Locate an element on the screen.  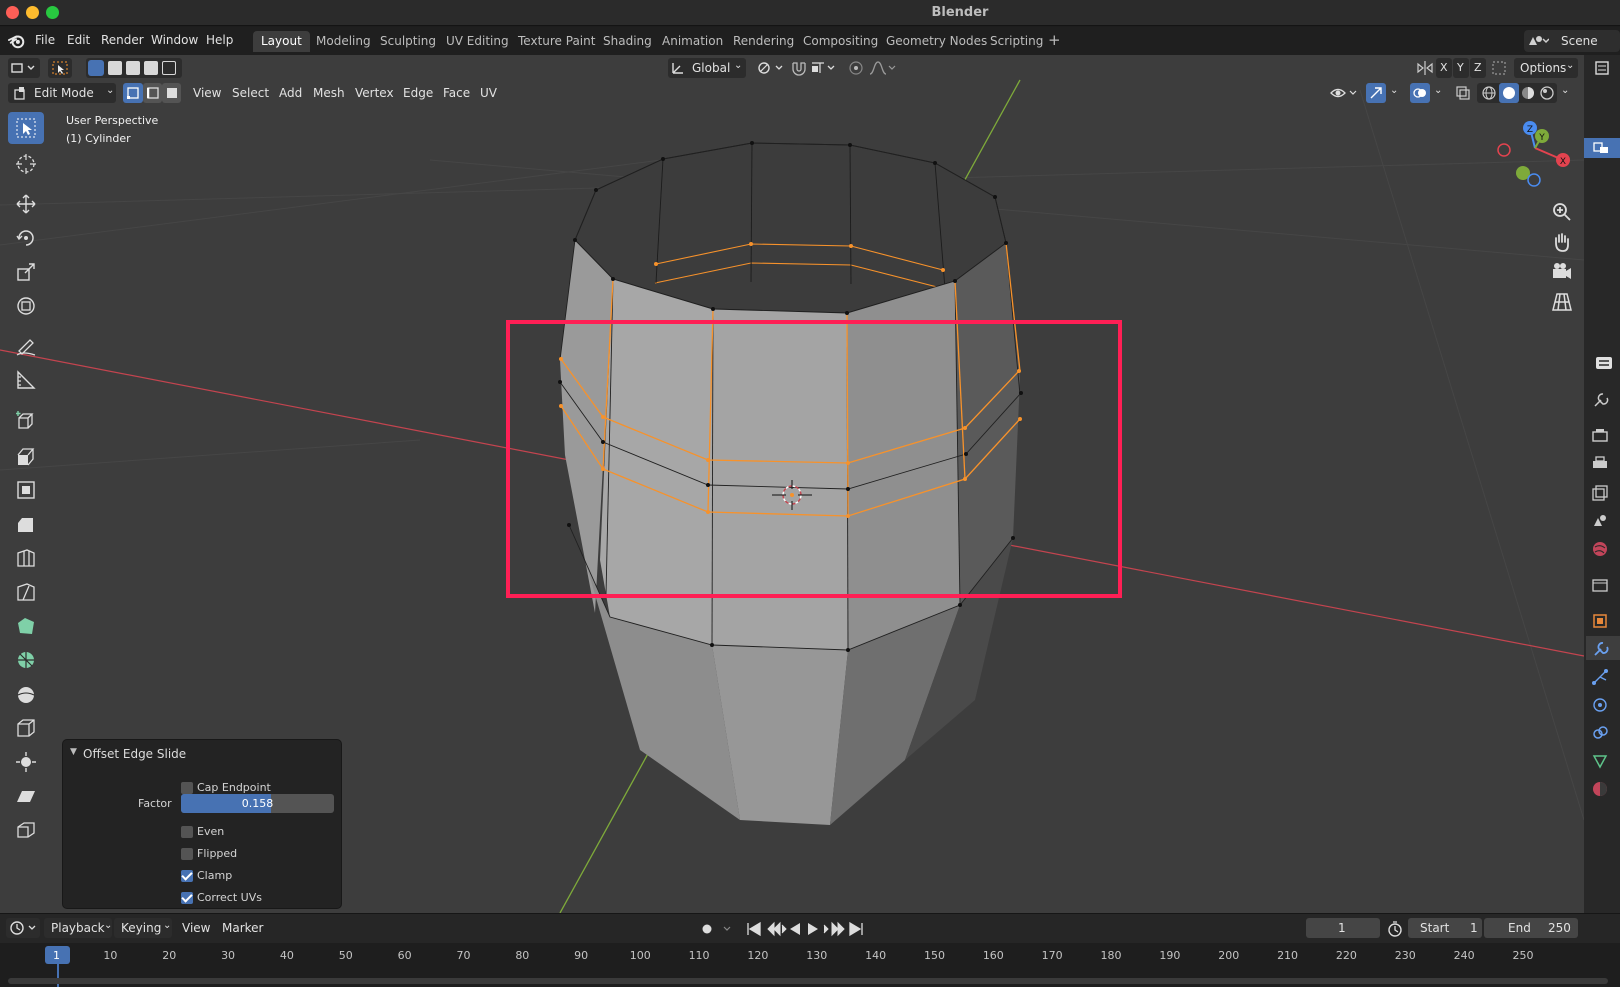
outliner-editor-icon is located at coordinates (1605, 68).